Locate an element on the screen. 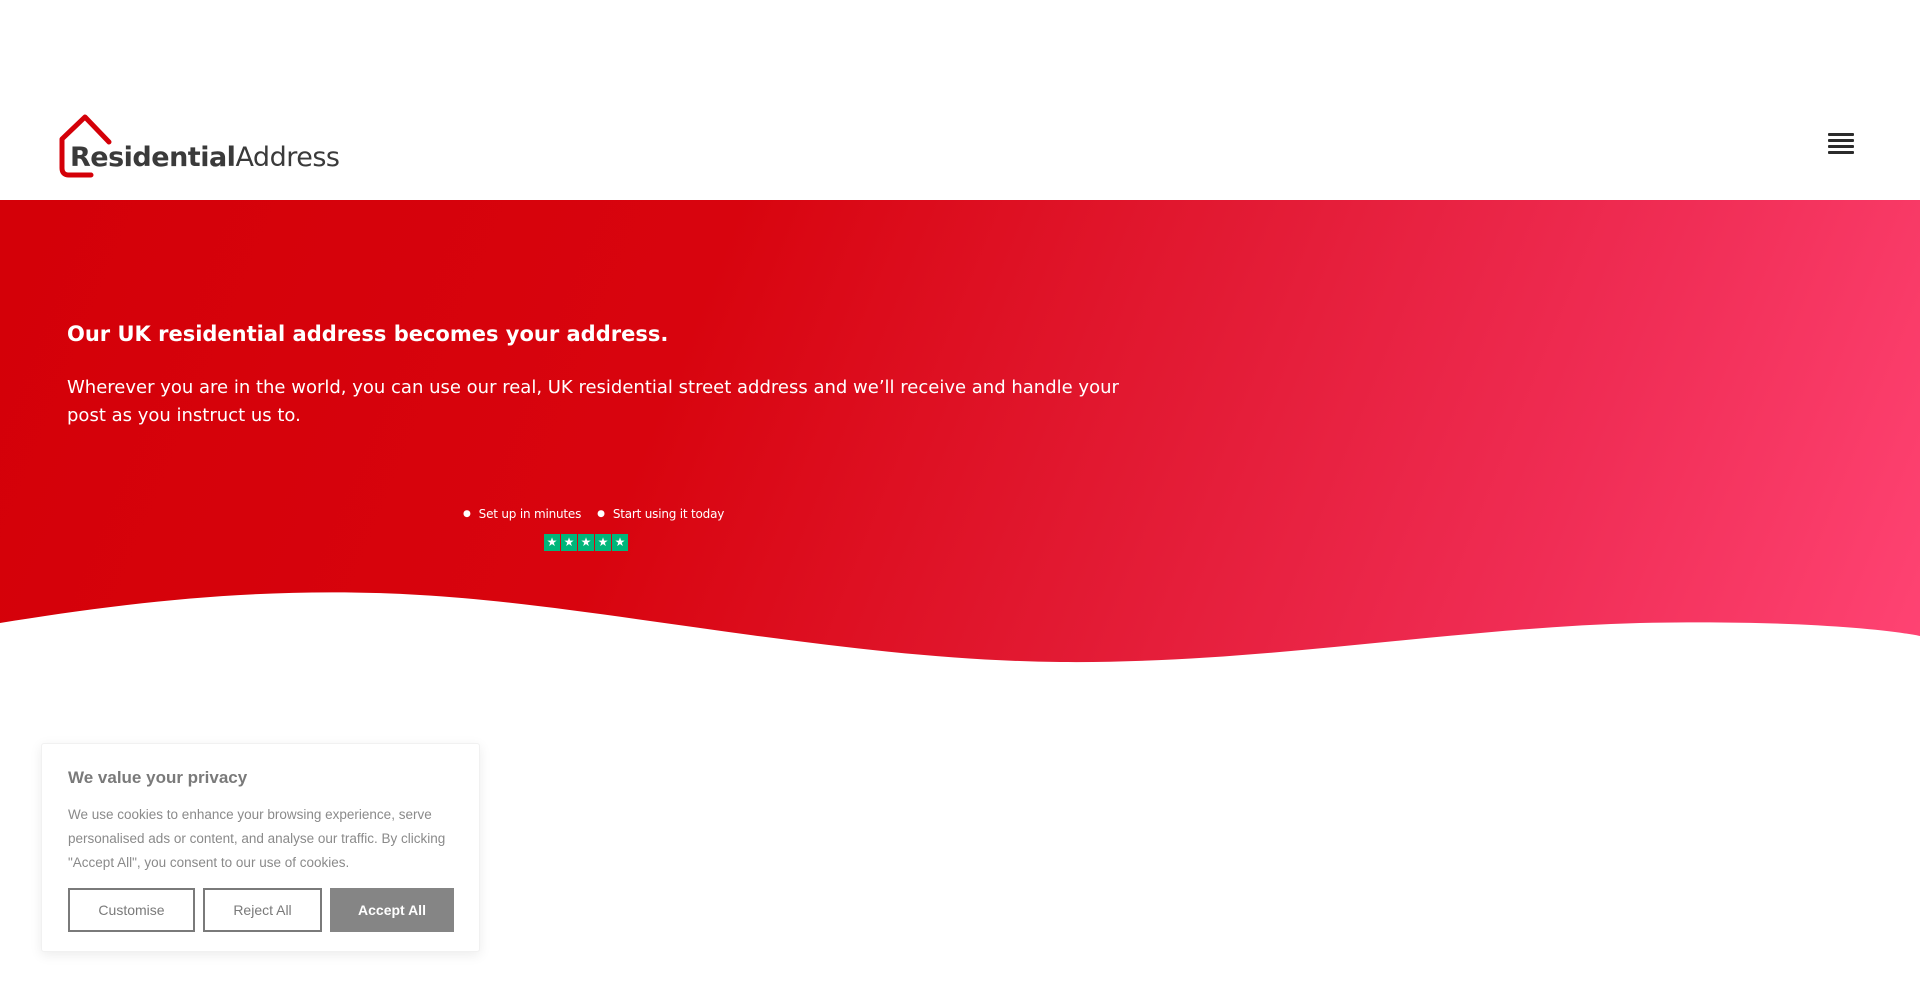 Image resolution: width=1920 pixels, height=993 pixels. logo-text-bold: Residential is located at coordinates (153, 157).